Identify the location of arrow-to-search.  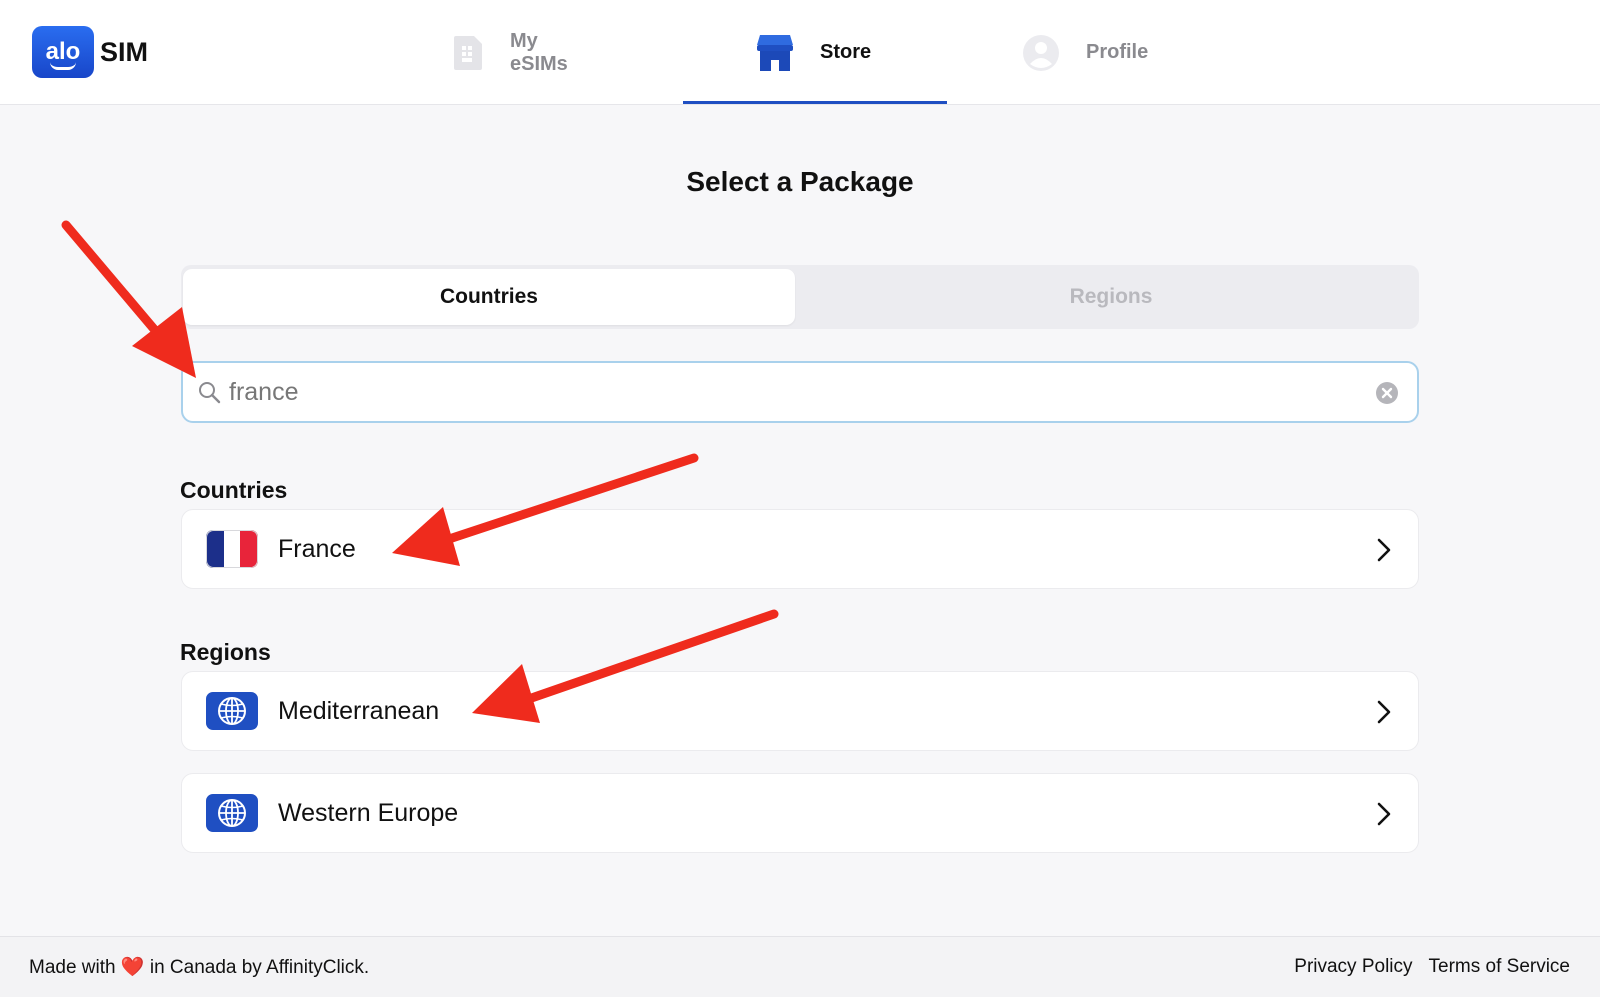
(128, 299).